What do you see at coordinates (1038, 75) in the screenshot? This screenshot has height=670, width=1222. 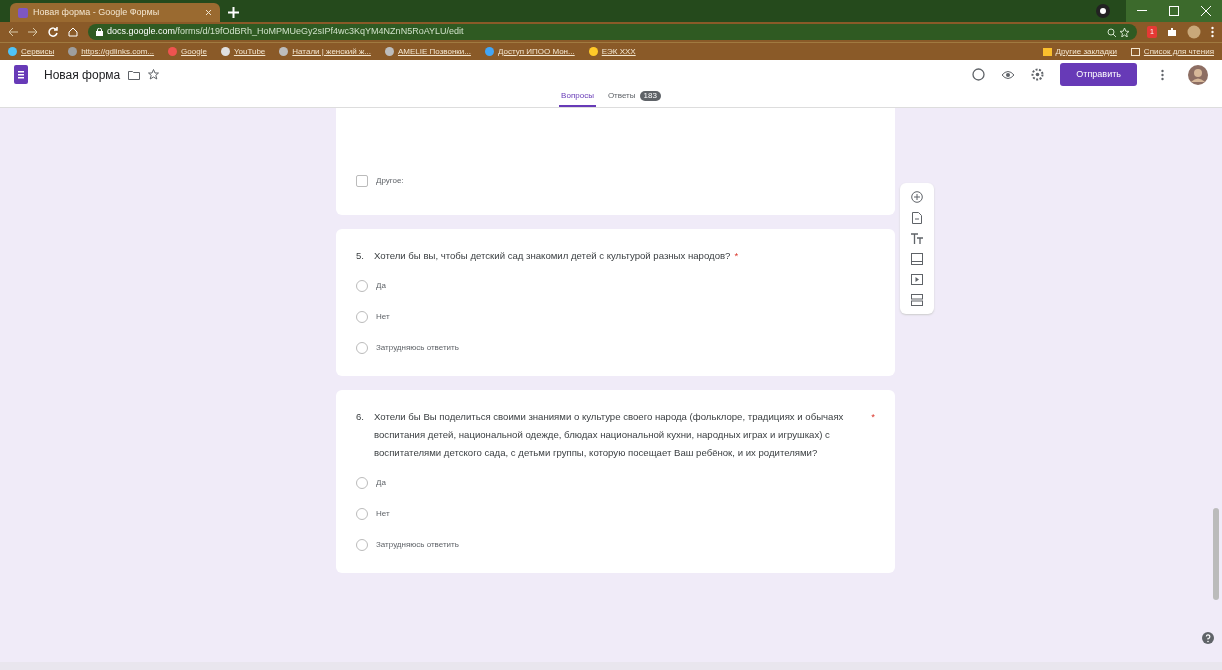 I see `settings-icon` at bounding box center [1038, 75].